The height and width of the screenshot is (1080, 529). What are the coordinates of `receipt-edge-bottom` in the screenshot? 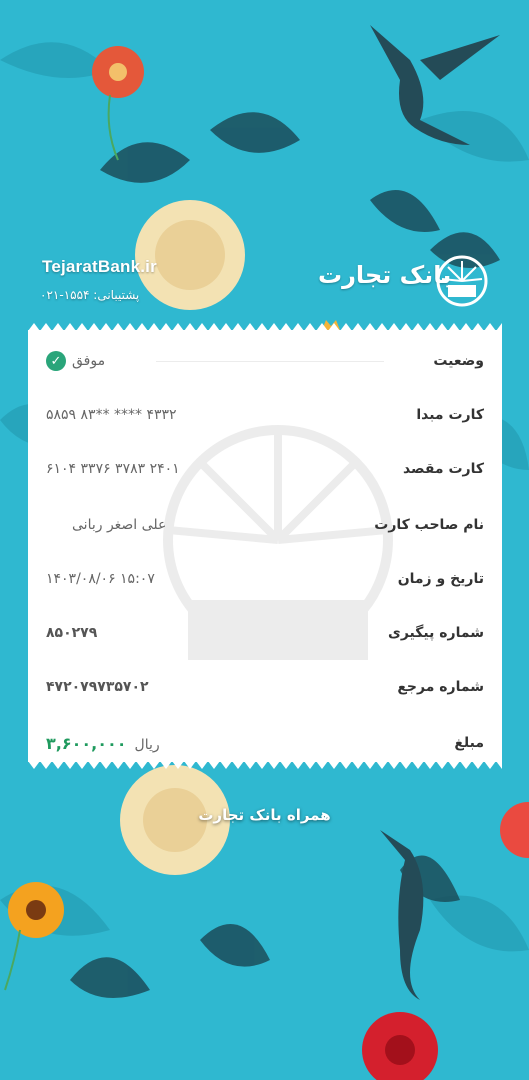 It's located at (265, 765).